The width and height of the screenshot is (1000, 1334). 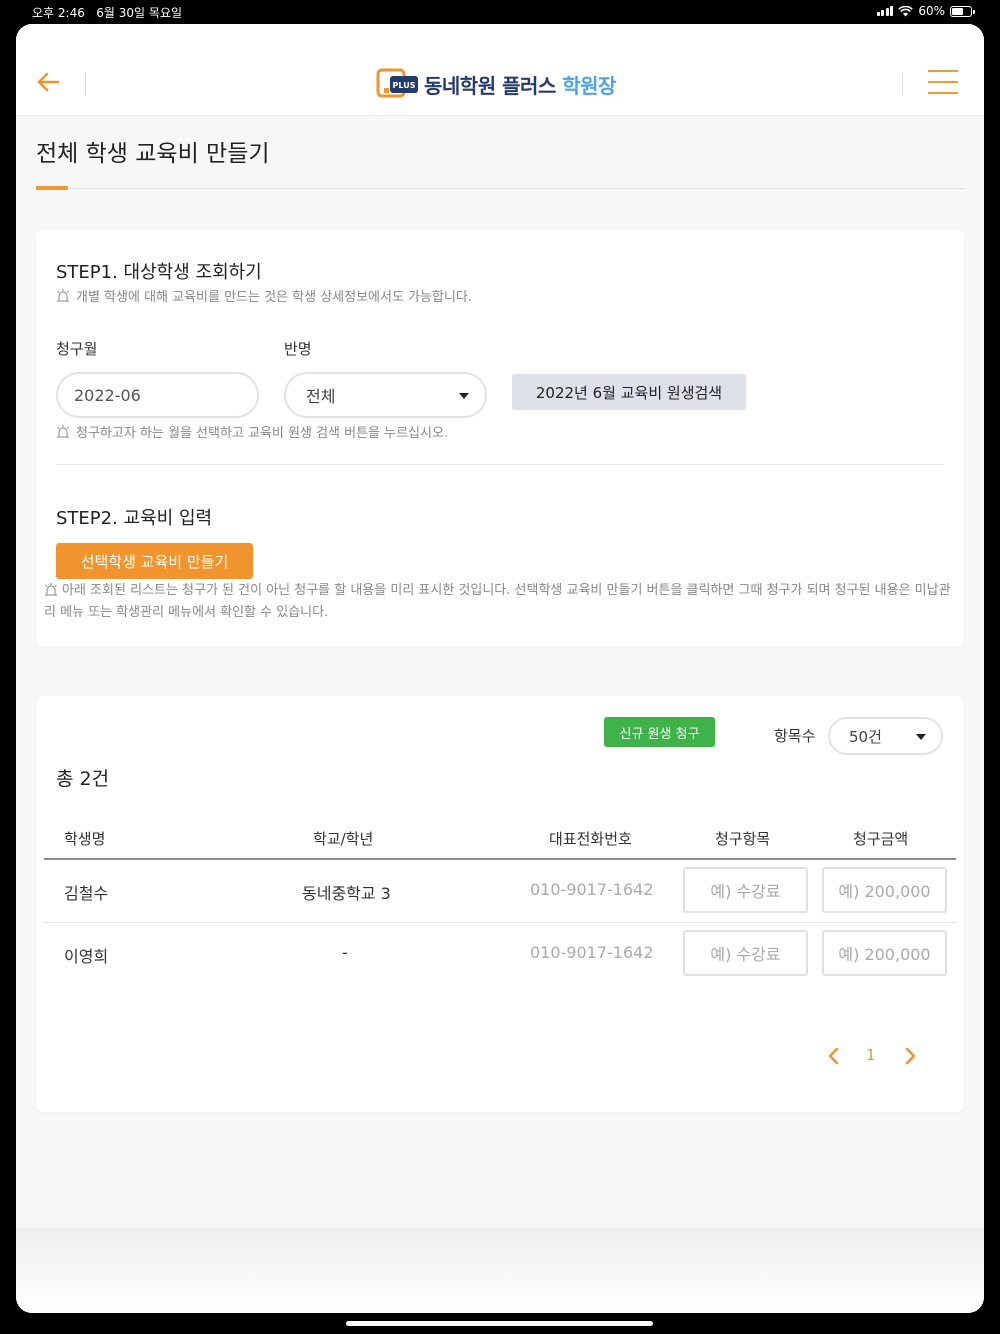 I want to click on student-school: 동네중학교 3, so click(x=346, y=893).